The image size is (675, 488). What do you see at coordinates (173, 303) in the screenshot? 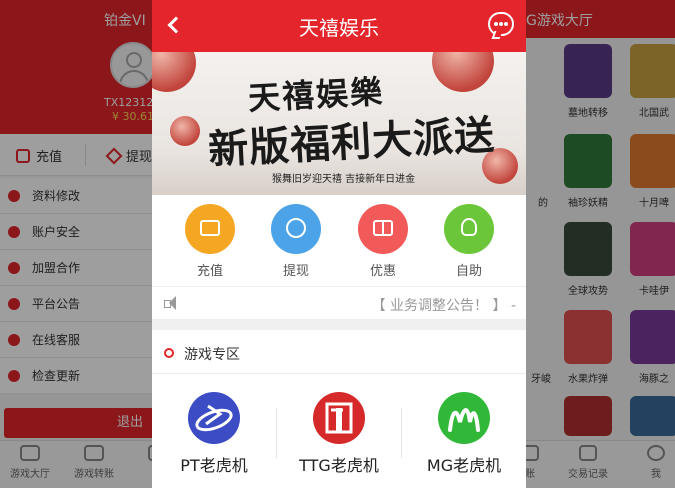
I see `speaker-icon` at bounding box center [173, 303].